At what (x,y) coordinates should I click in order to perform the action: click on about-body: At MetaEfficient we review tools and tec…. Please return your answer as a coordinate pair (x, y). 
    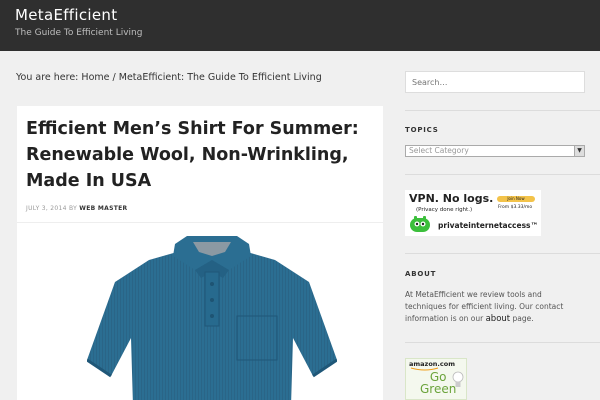
    Looking at the image, I should click on (484, 306).